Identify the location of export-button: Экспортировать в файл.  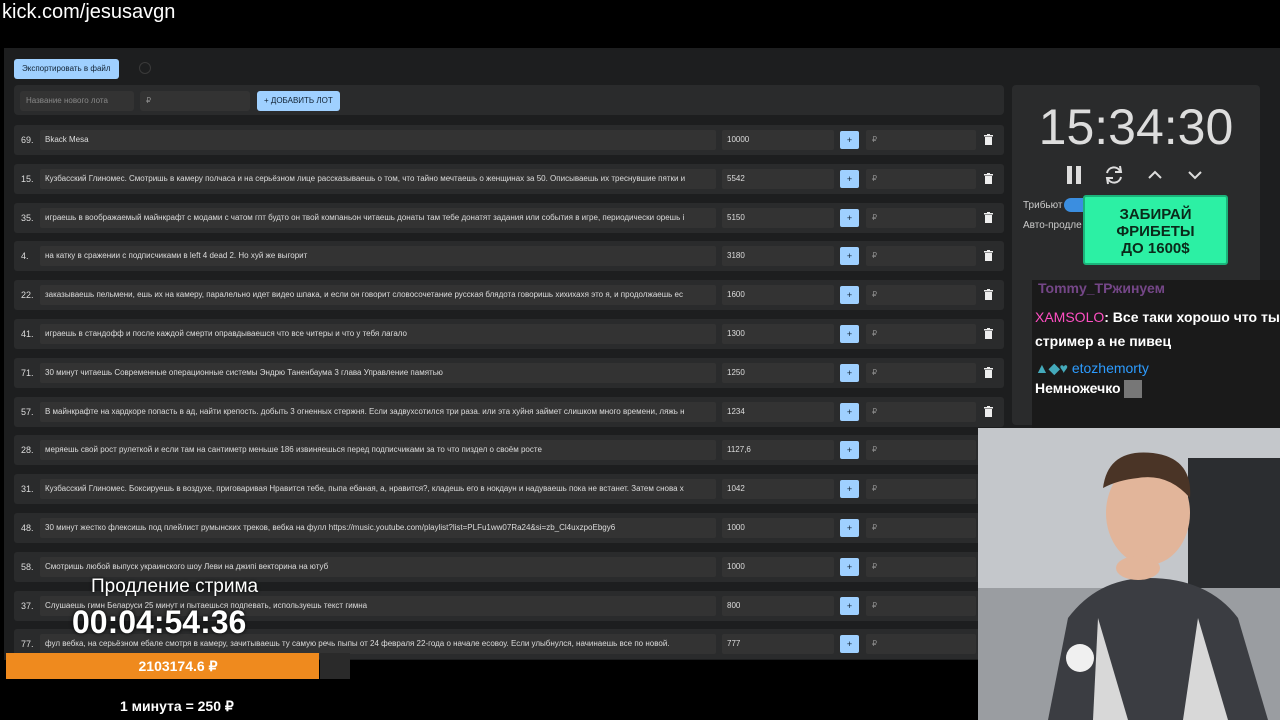
(66, 69).